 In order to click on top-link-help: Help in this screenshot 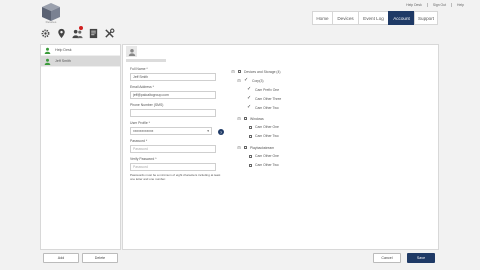, I will do `click(460, 5)`.